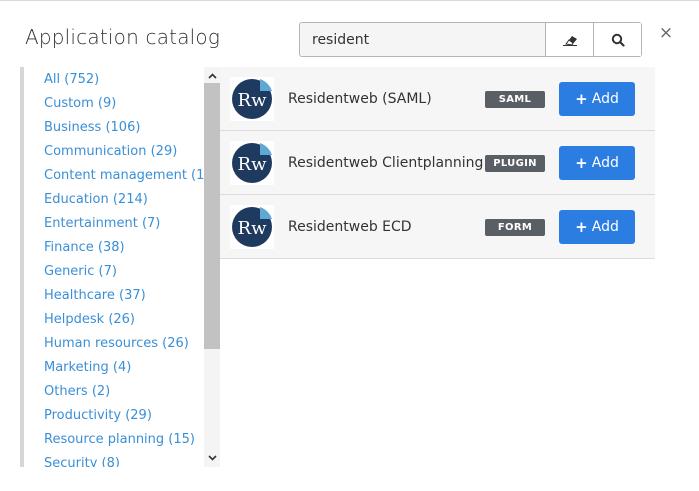 The image size is (699, 491). I want to click on category-item: Healthcare (37), so click(95, 296).